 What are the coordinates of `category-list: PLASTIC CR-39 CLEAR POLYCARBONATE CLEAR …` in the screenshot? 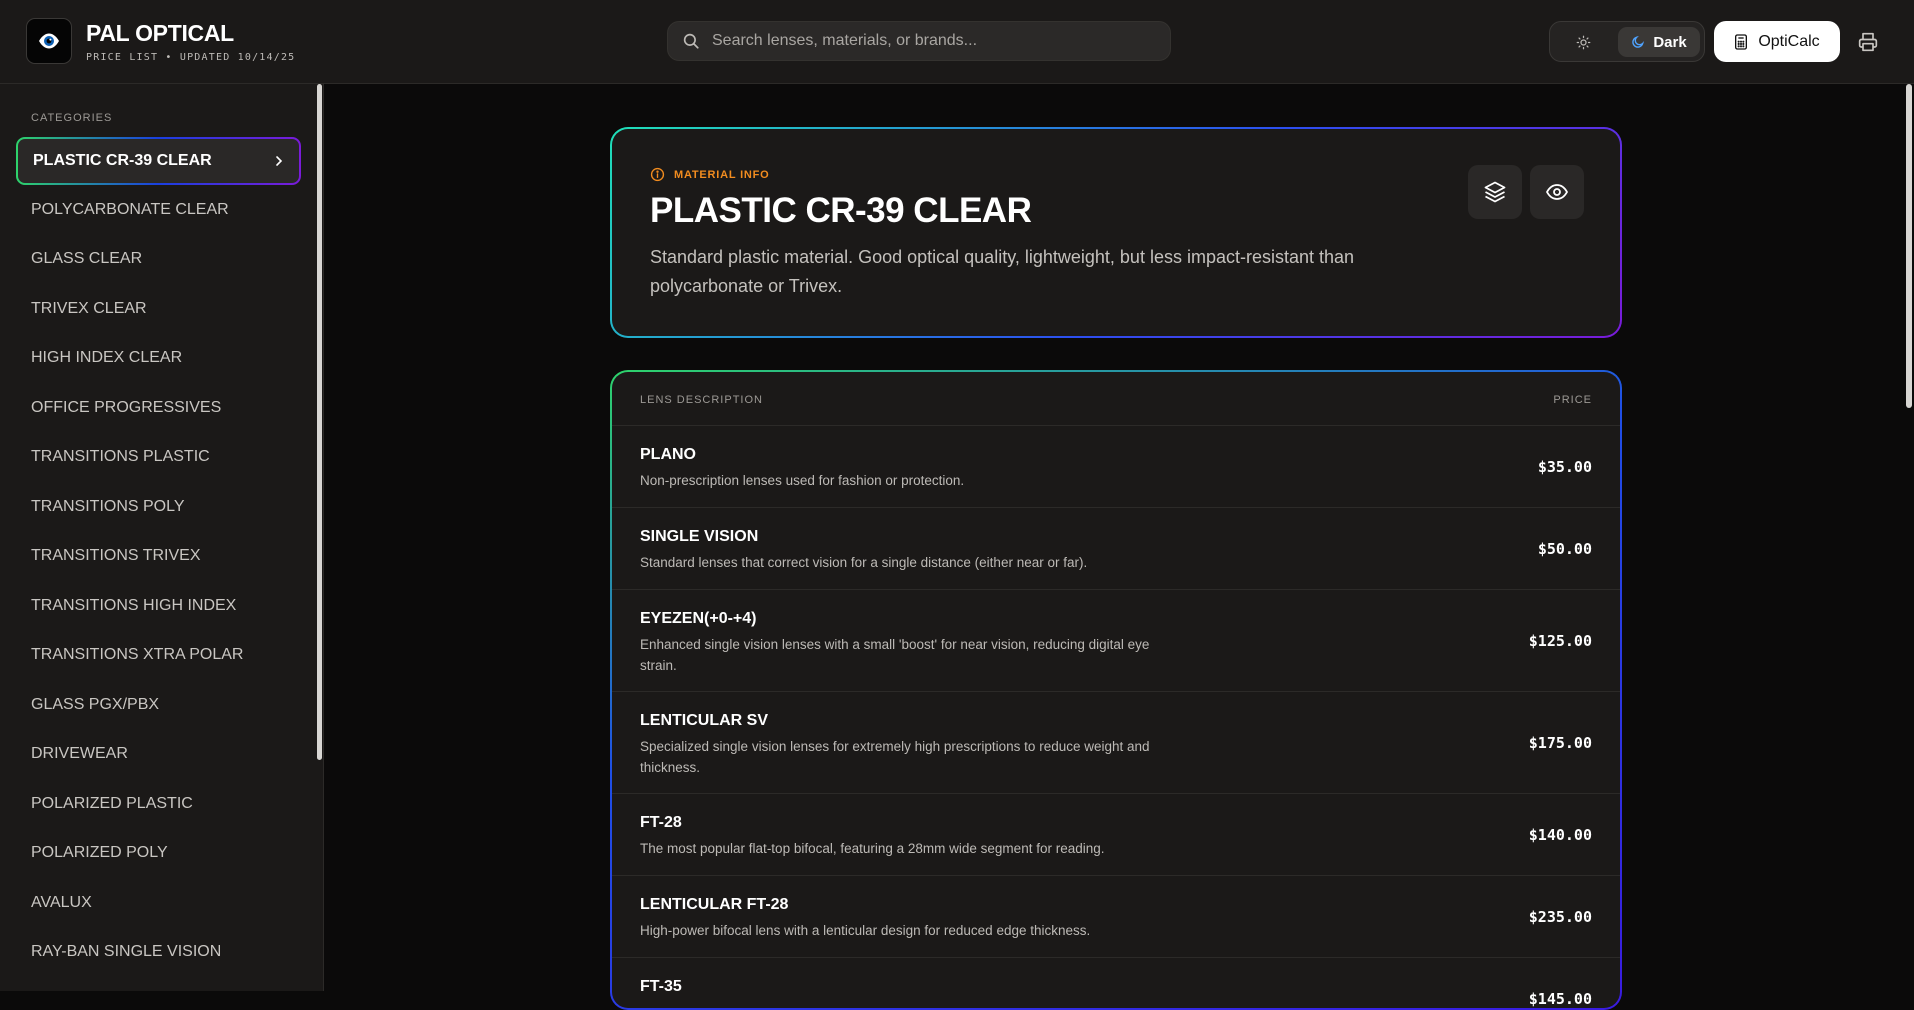 It's located at (158, 557).